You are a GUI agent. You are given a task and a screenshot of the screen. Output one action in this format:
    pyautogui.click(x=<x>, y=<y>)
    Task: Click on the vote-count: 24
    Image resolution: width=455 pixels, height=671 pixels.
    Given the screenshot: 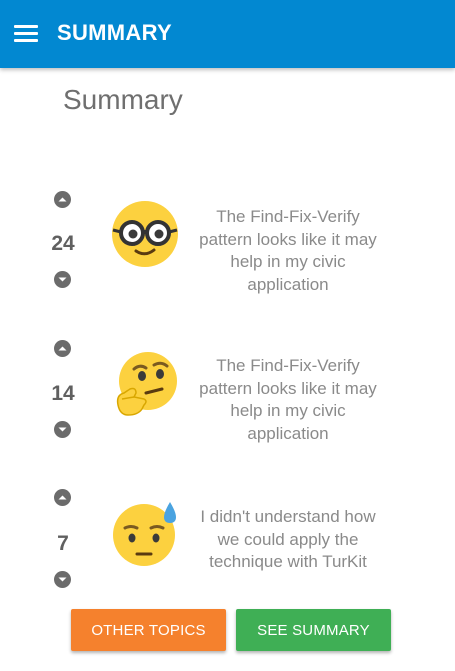 What is the action you would take?
    pyautogui.click(x=63, y=243)
    